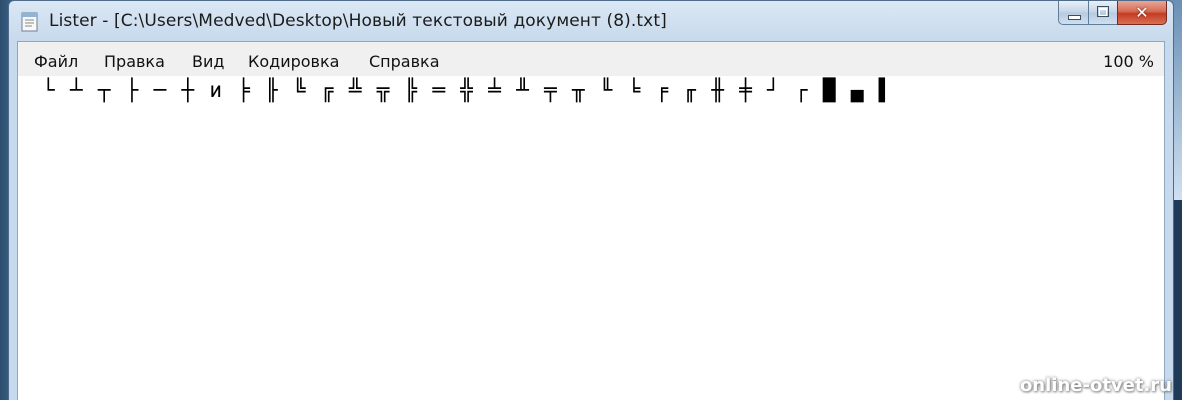  Describe the element at coordinates (591, 59) in the screenshot. I see `menu-bar: Файл Правка Вид Кодировка Справка 100 %` at that location.